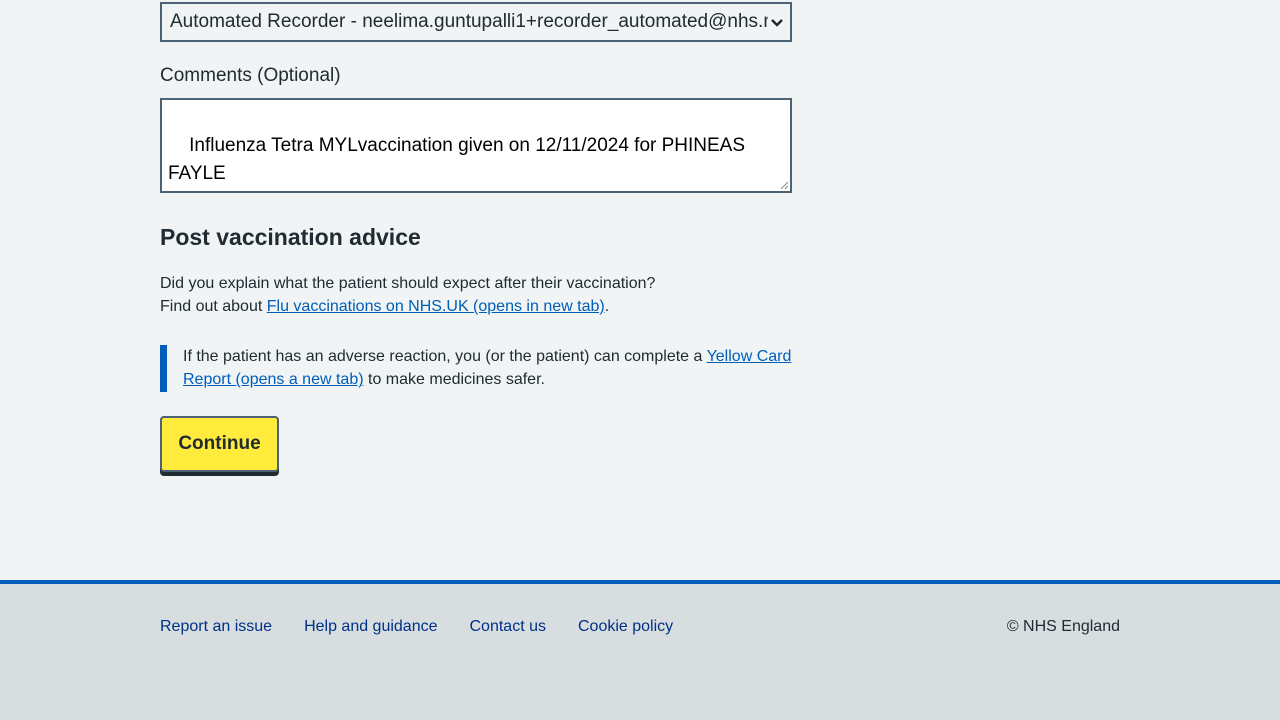 The height and width of the screenshot is (720, 1280). Describe the element at coordinates (456, 379) in the screenshot. I see `inset-suffix: to make medicines safer.` at that location.